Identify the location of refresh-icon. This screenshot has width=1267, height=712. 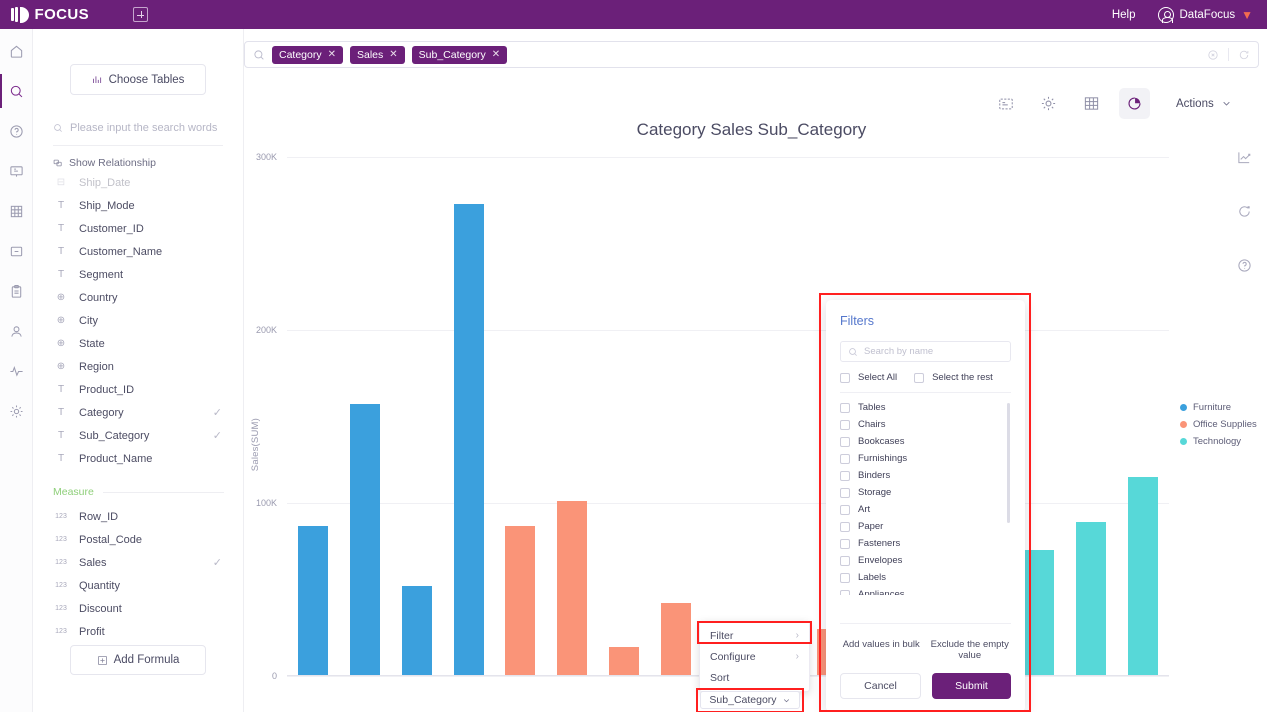
(1244, 55).